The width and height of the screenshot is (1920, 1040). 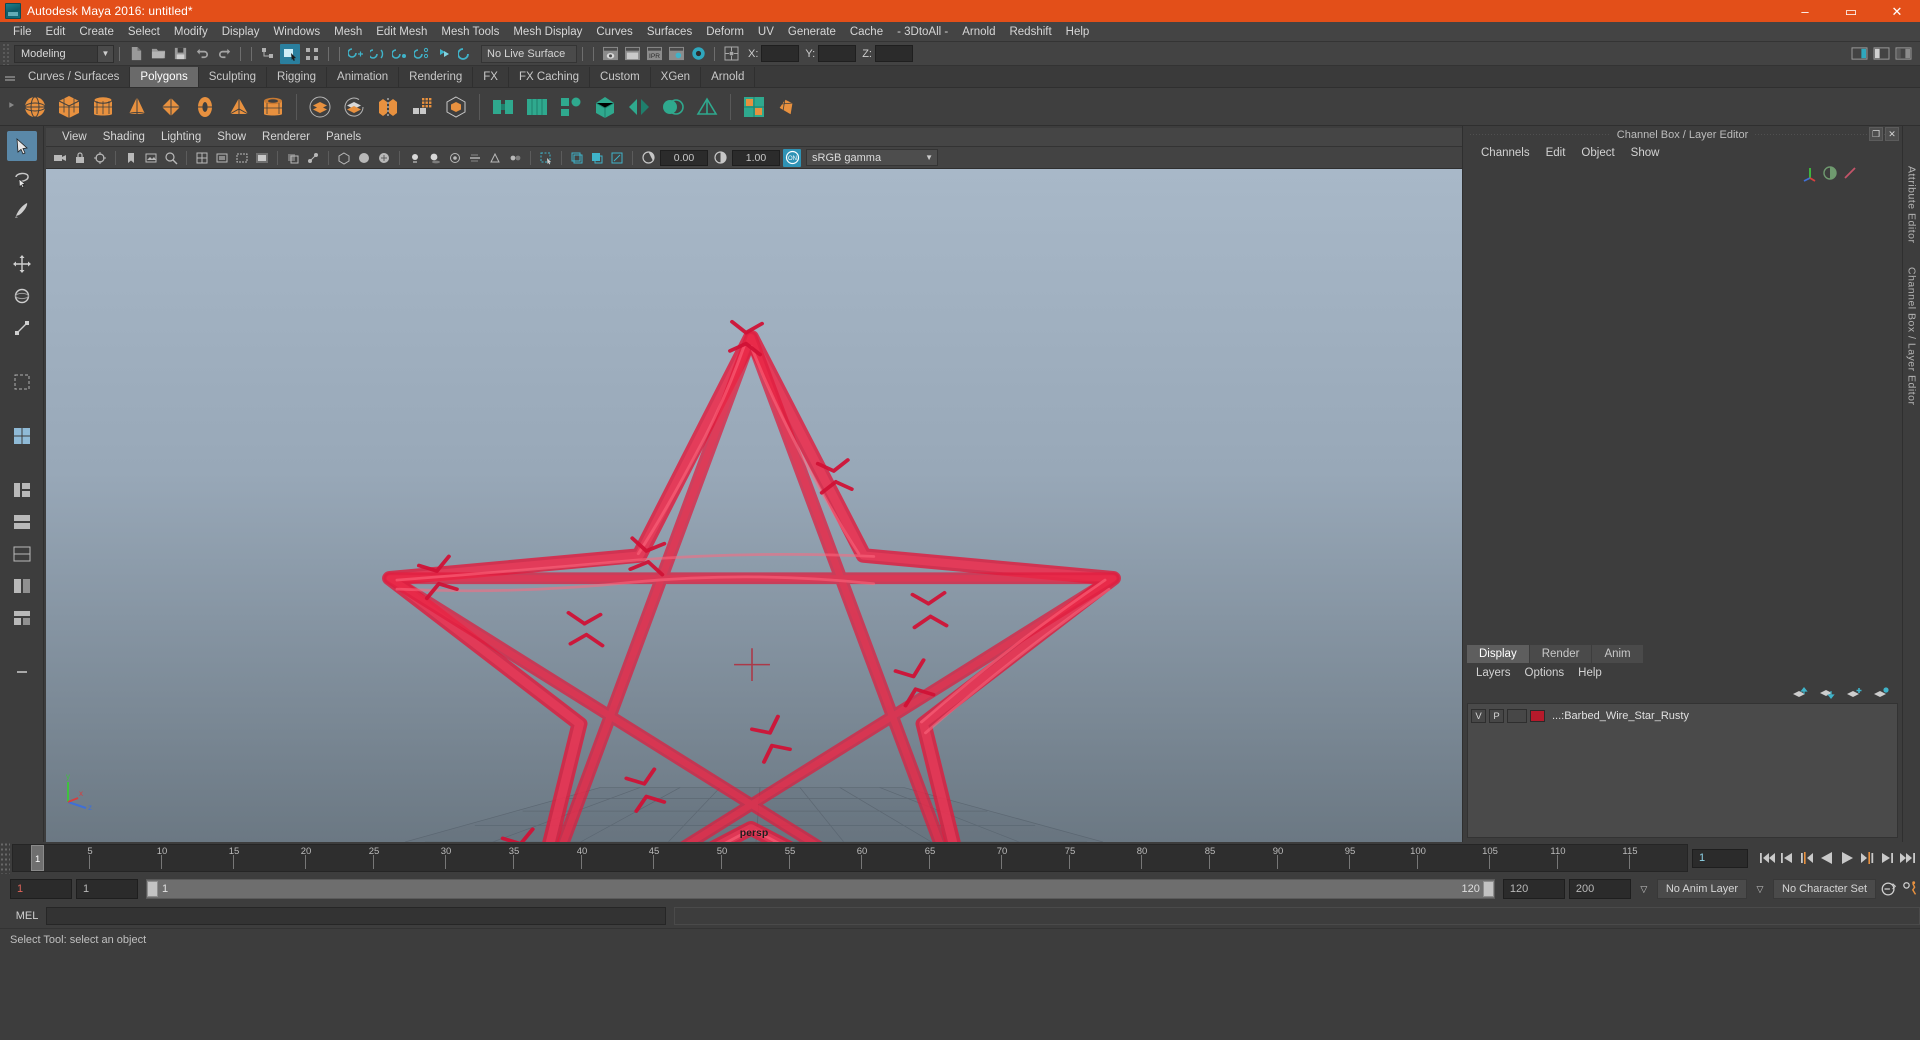 What do you see at coordinates (978, 32) in the screenshot?
I see `menu-arnold: Arnold` at bounding box center [978, 32].